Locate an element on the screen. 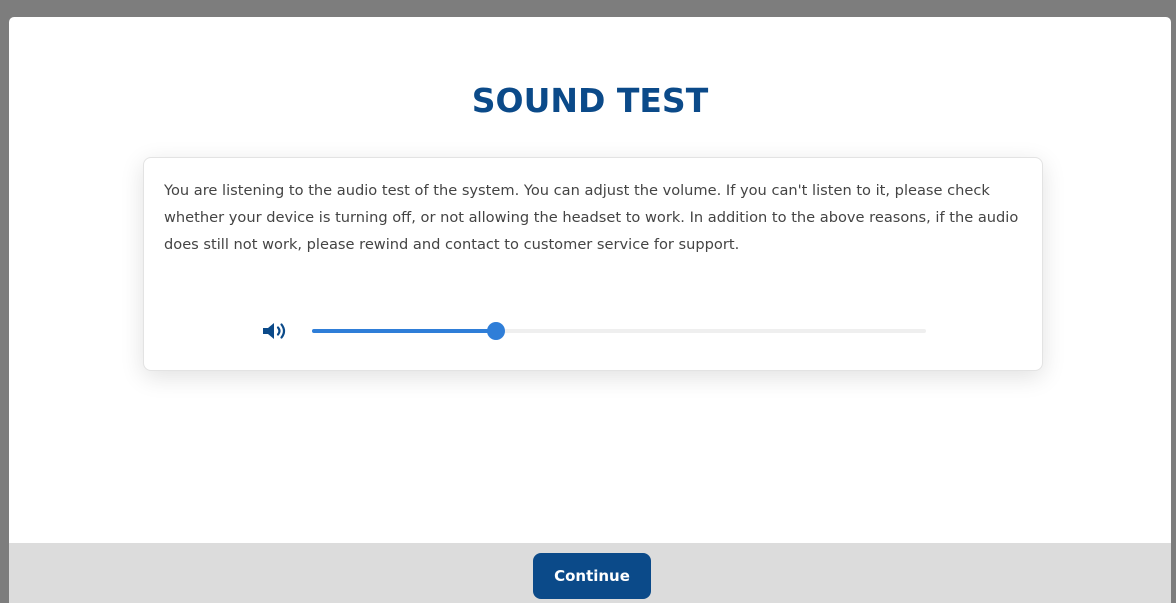 The image size is (1176, 603). speaker-volume-icon is located at coordinates (276, 331).